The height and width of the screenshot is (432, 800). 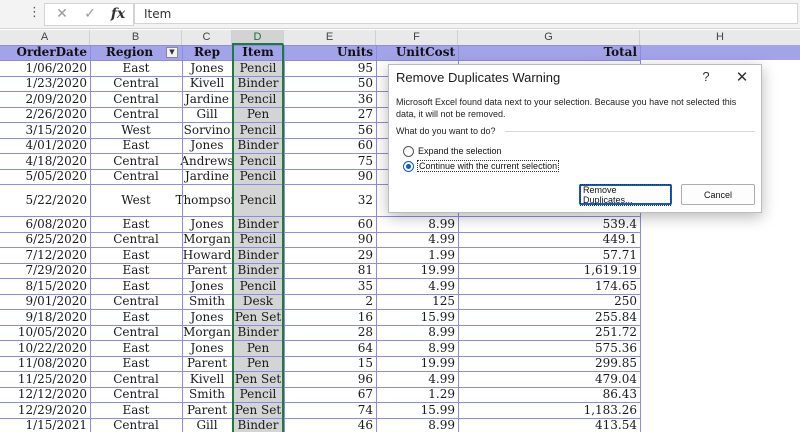 What do you see at coordinates (45, 37) in the screenshot?
I see `column-header-a: A` at bounding box center [45, 37].